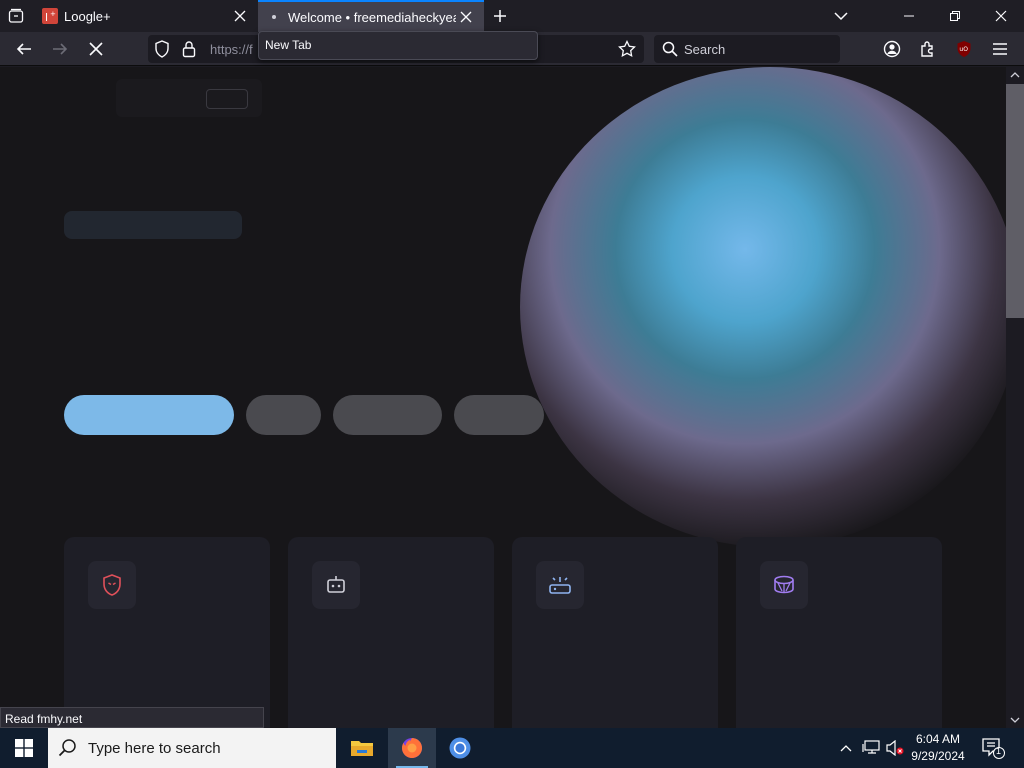  What do you see at coordinates (999, 751) in the screenshot?
I see `notification-count: 1` at bounding box center [999, 751].